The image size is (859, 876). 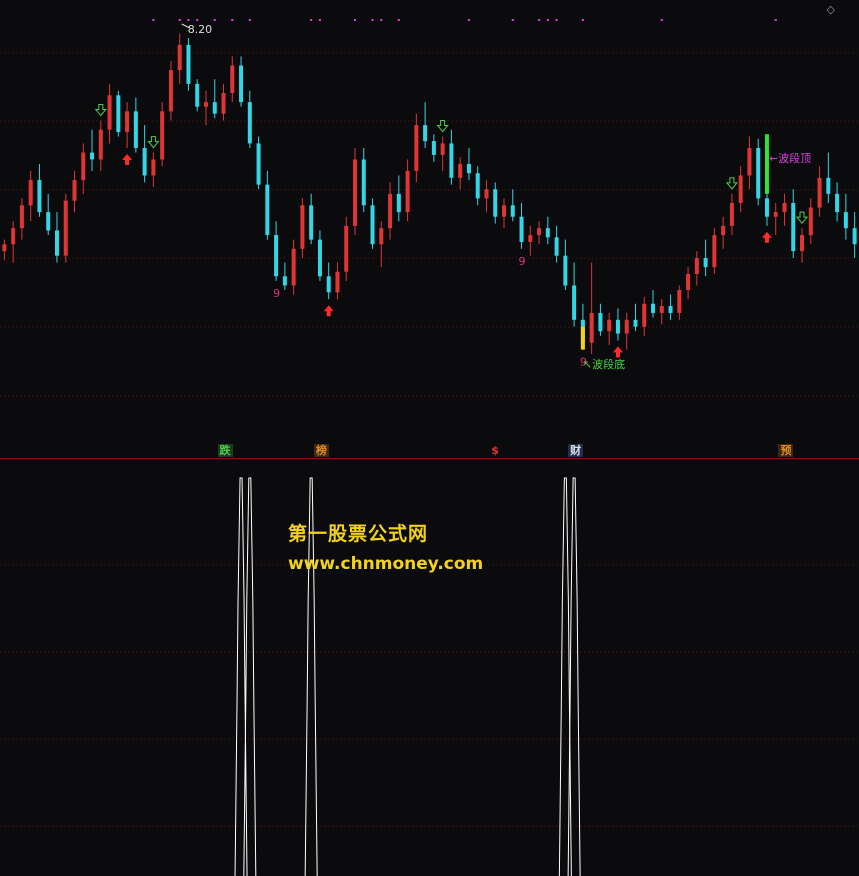 What do you see at coordinates (429, 458) in the screenshot?
I see `panel-divider` at bounding box center [429, 458].